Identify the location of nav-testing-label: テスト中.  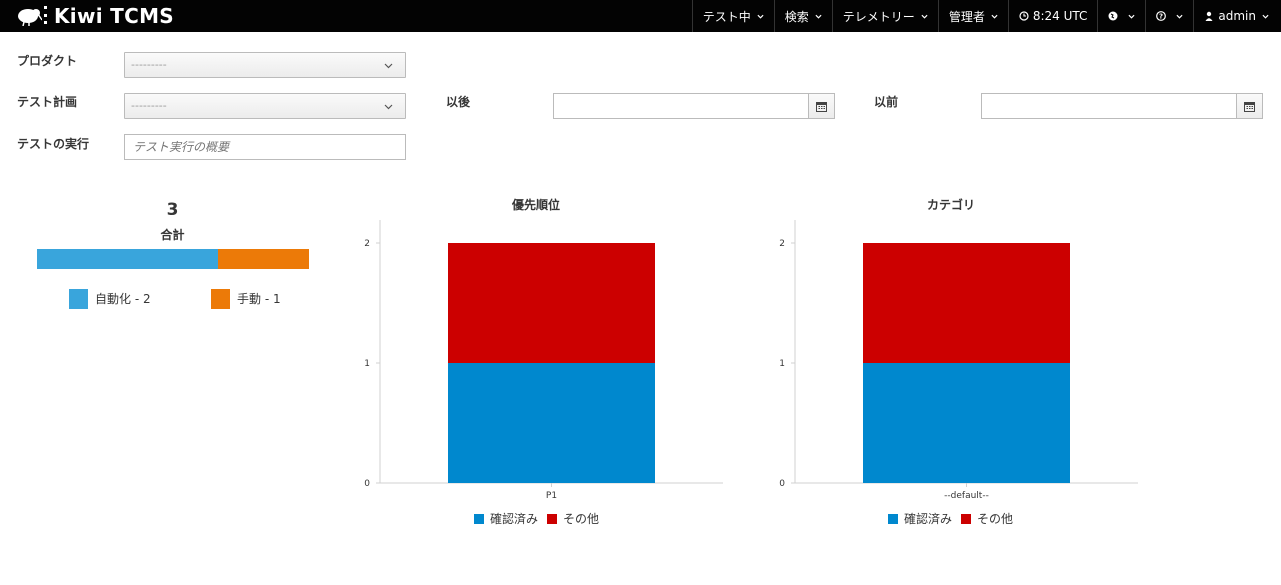
(726, 16).